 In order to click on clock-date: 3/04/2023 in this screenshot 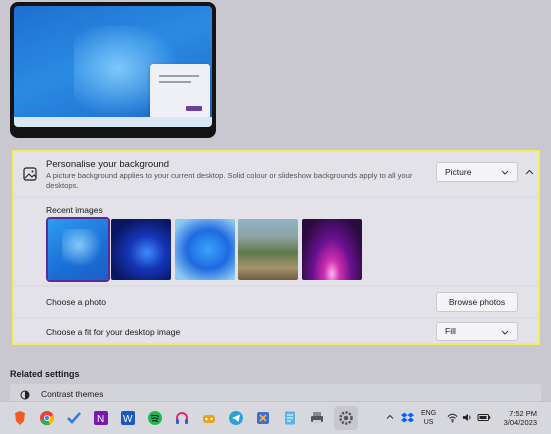, I will do `click(520, 422)`.